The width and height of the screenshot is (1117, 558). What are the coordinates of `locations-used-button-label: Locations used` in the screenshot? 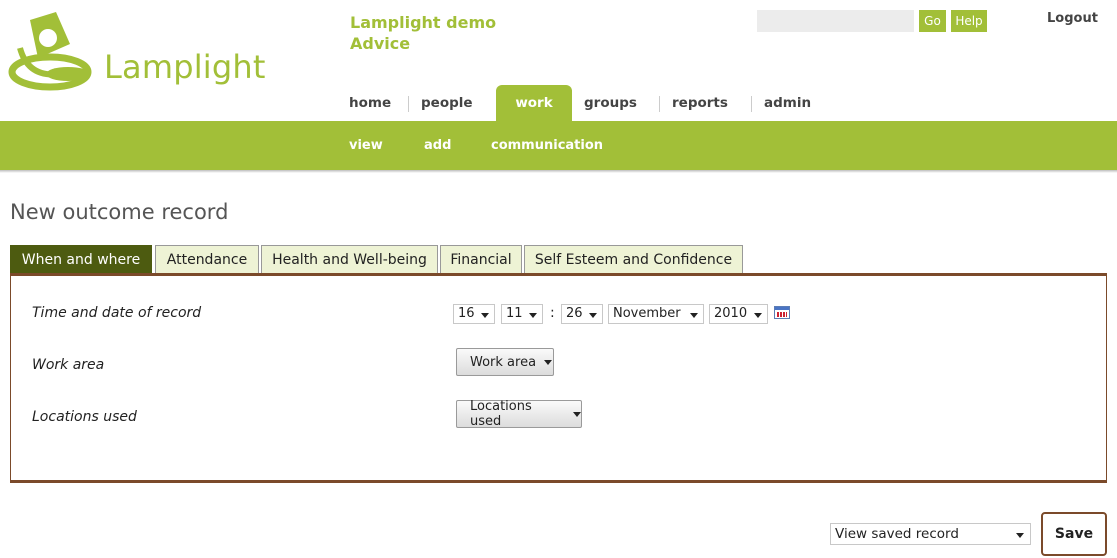 It's located at (501, 414).